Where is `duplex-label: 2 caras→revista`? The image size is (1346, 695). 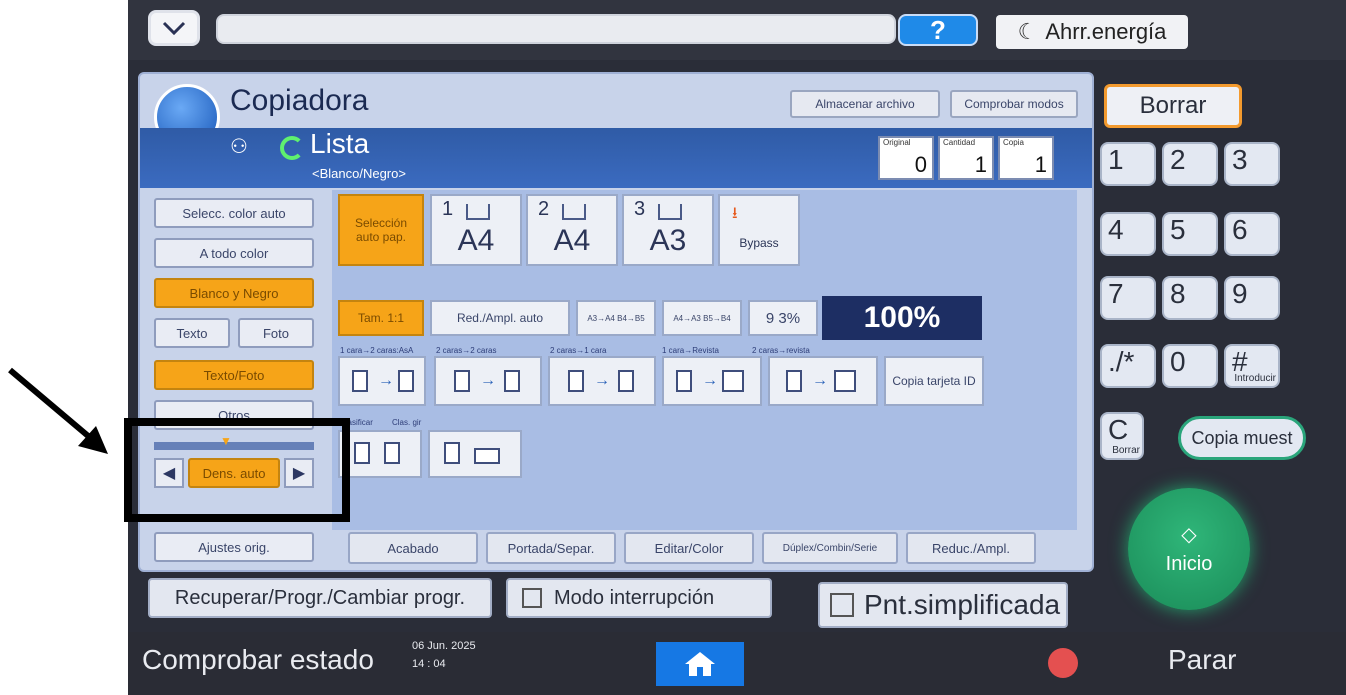 duplex-label: 2 caras→revista is located at coordinates (781, 350).